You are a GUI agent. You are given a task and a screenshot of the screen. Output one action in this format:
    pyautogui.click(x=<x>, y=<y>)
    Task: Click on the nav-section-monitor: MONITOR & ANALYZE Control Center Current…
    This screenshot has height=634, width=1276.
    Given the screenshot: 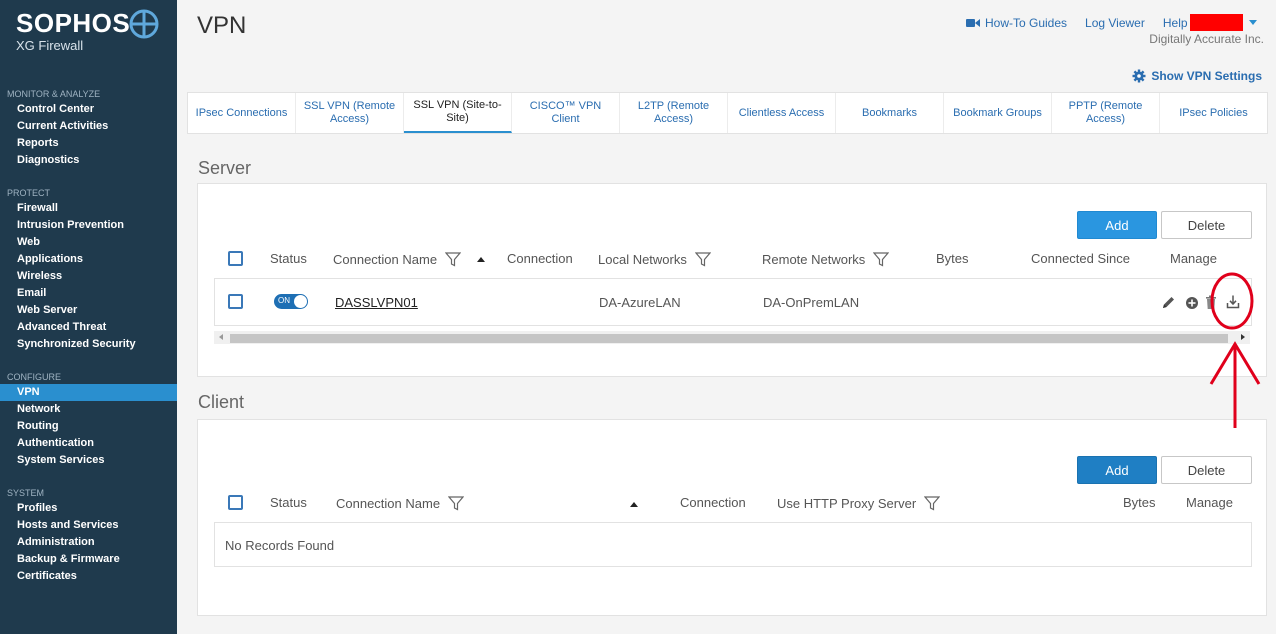 What is the action you would take?
    pyautogui.click(x=88, y=128)
    